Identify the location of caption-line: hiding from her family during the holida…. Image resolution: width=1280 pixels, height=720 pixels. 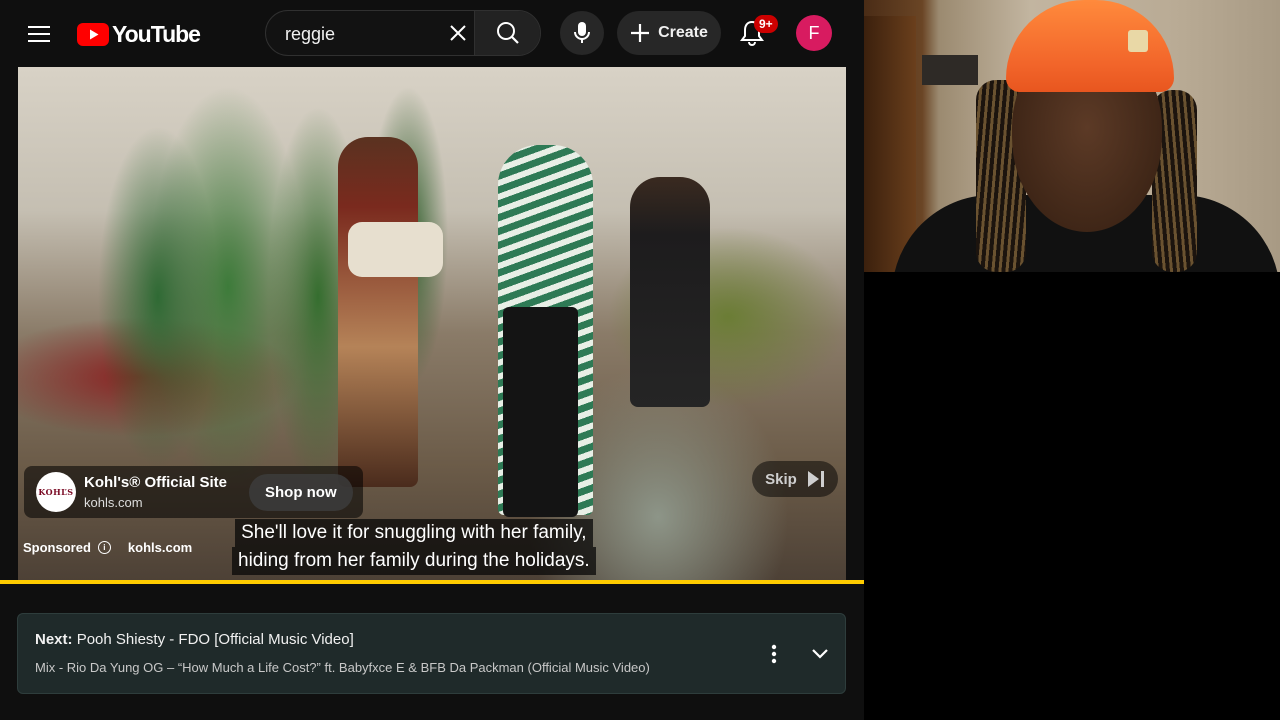
(414, 561).